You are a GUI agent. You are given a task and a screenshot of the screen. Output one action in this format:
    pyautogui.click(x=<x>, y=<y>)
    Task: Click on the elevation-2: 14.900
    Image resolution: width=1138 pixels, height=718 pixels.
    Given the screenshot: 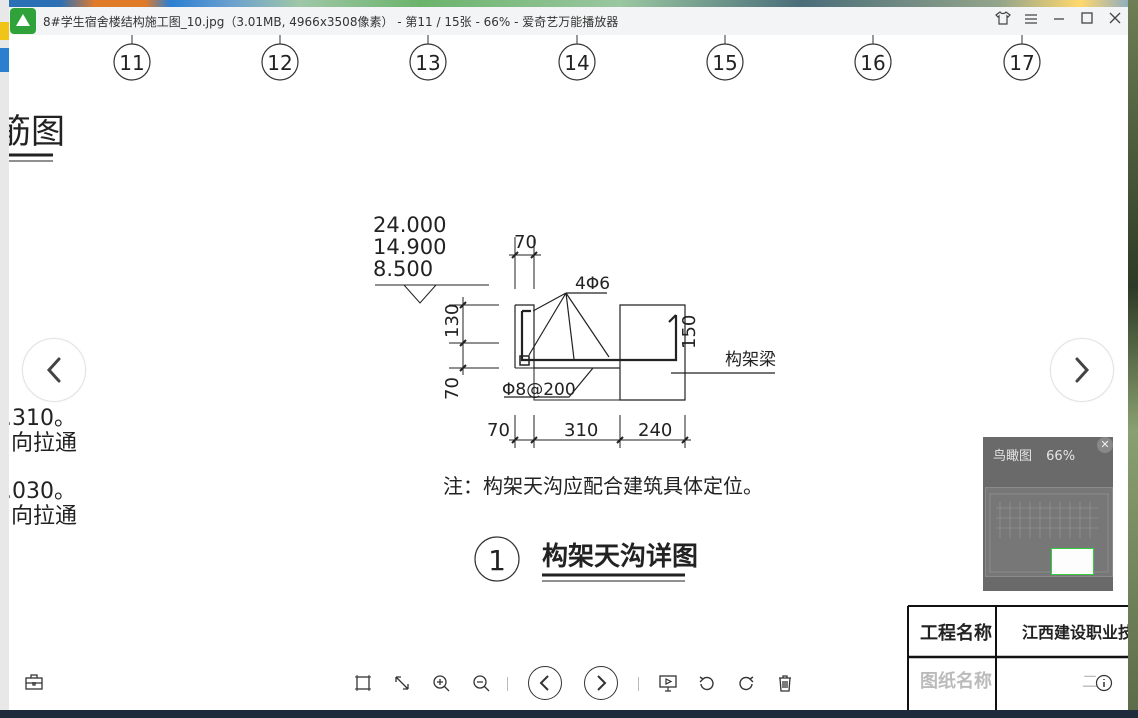 What is the action you would take?
    pyautogui.click(x=409, y=247)
    